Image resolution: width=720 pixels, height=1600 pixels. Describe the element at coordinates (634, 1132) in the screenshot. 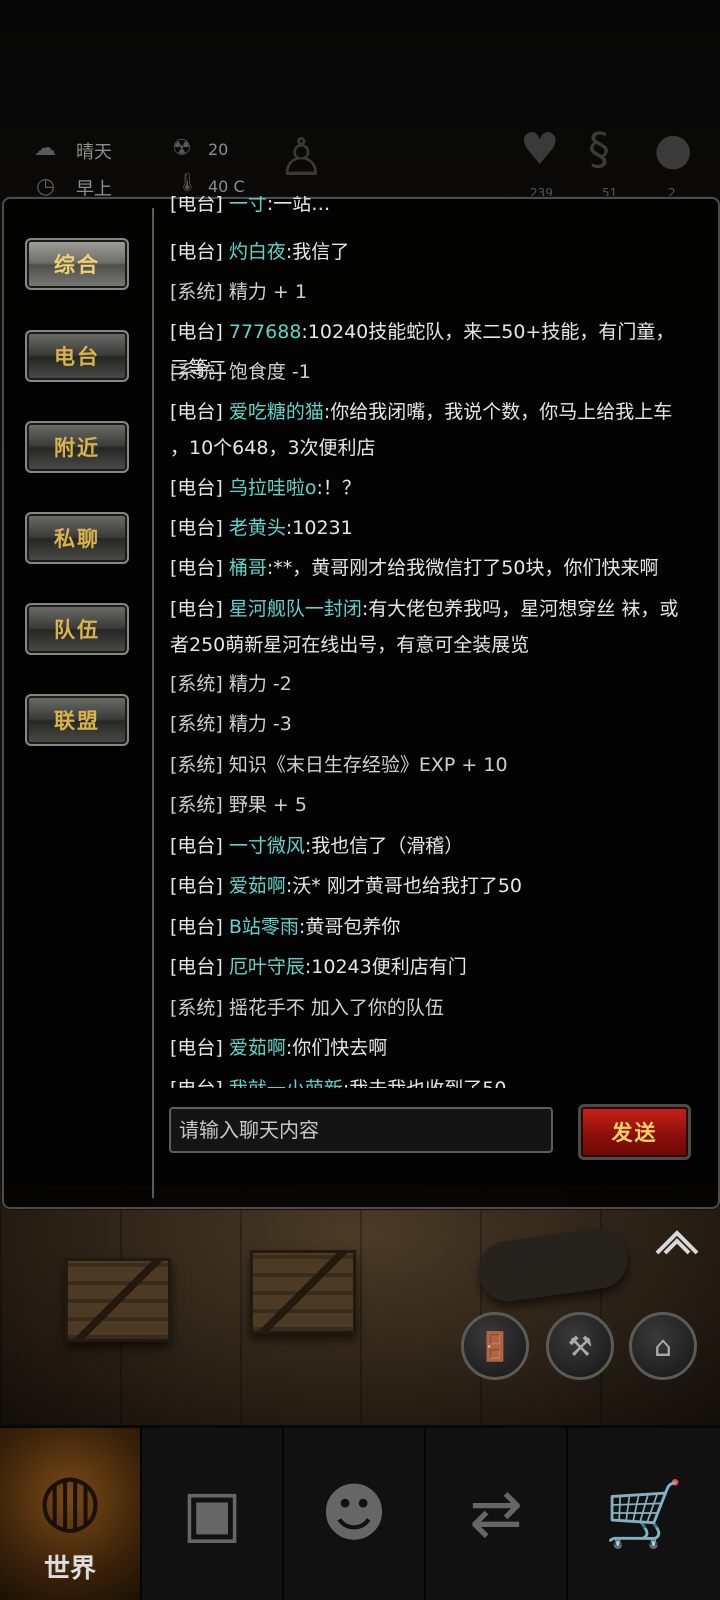

I see `send-button: 发送` at that location.